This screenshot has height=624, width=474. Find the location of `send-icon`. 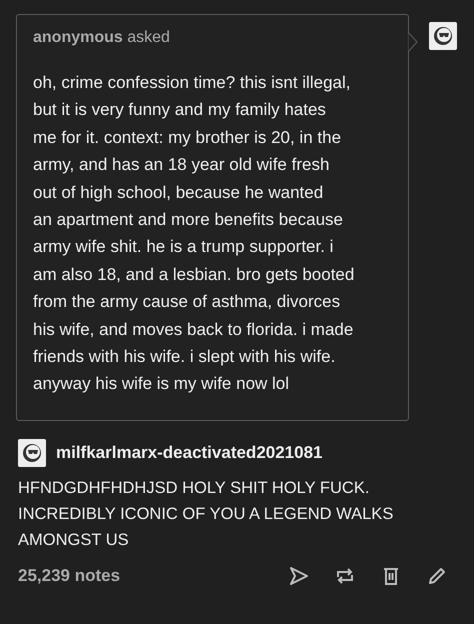

send-icon is located at coordinates (299, 575).